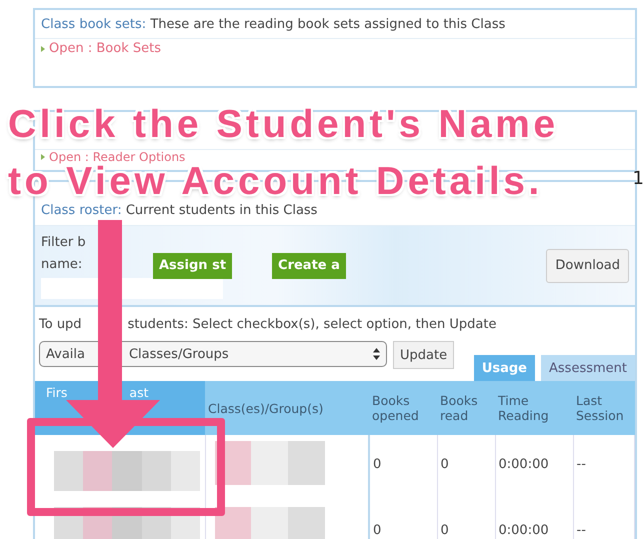 The height and width of the screenshot is (539, 644). What do you see at coordinates (603, 408) in the screenshot?
I see `column-header: Last Session` at bounding box center [603, 408].